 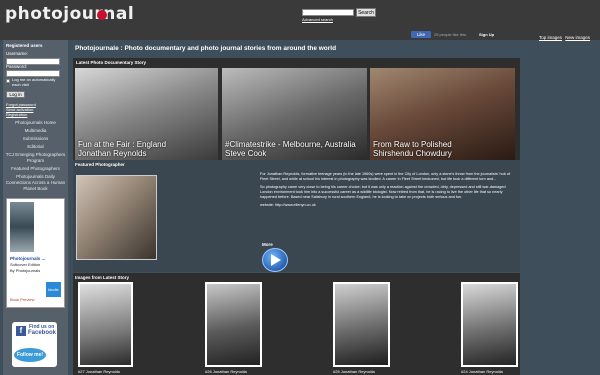 What do you see at coordinates (17, 53) in the screenshot?
I see `username-label: Username:` at bounding box center [17, 53].